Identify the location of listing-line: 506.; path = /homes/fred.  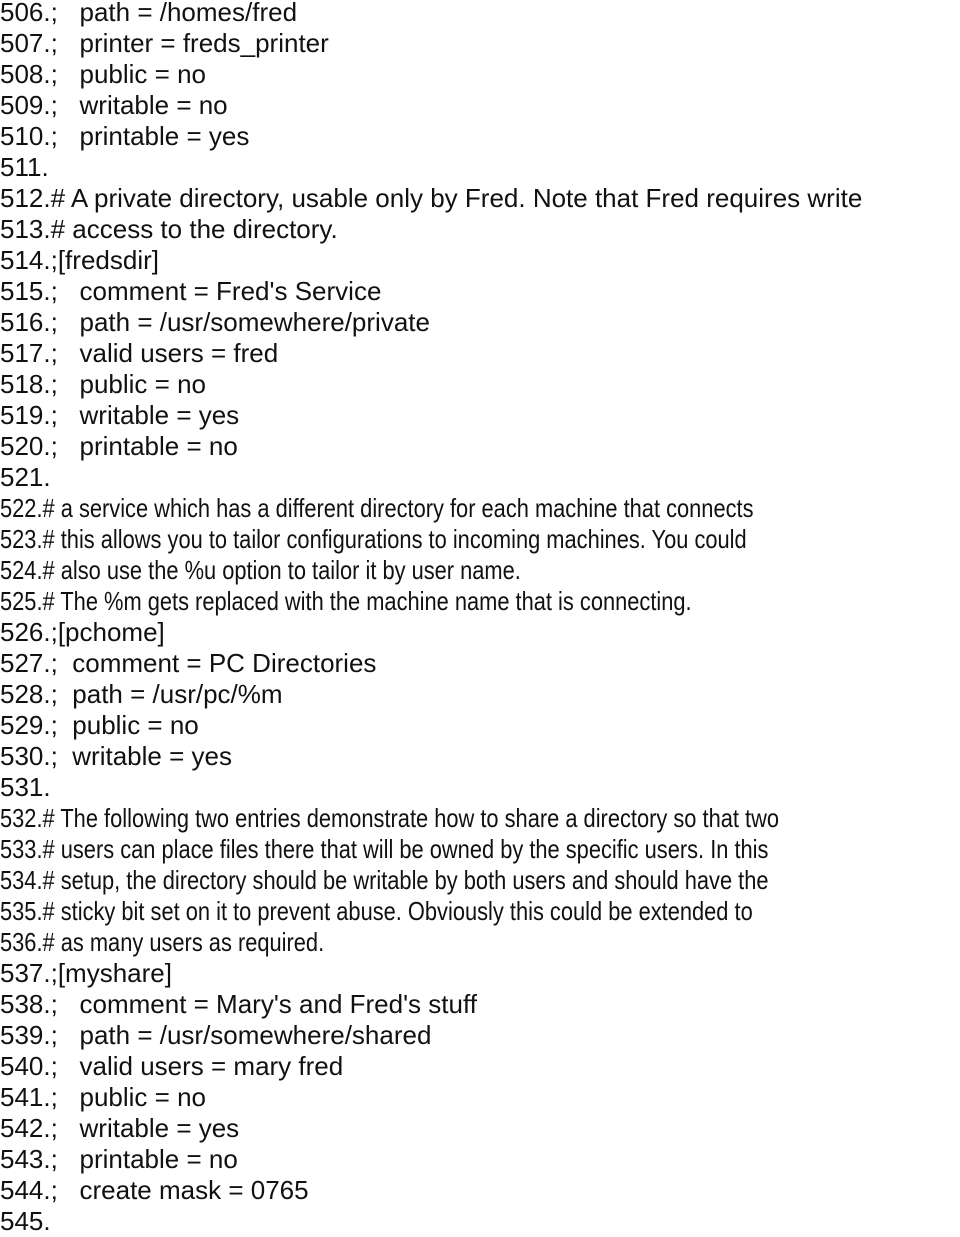
(480, 14).